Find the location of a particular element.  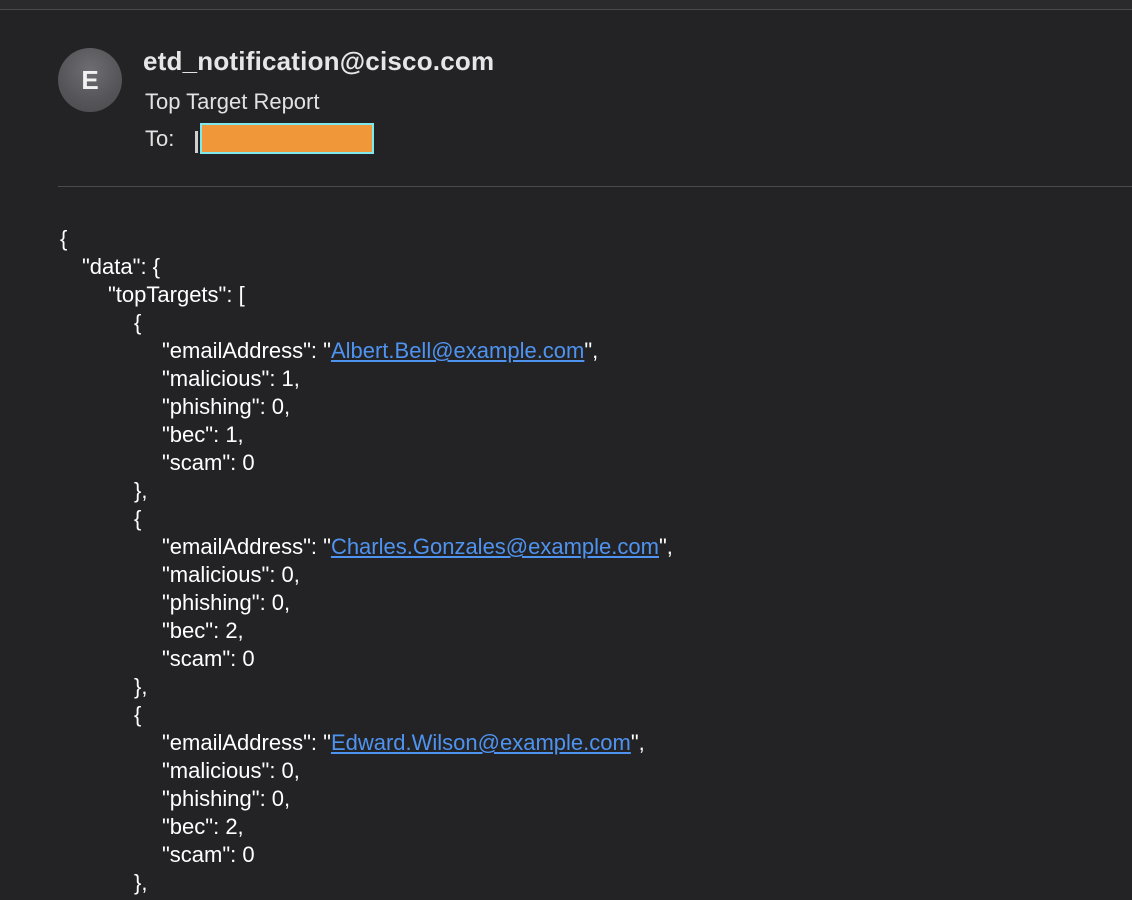

json-malicious-line: "malicious": 1, is located at coordinates (231, 378).